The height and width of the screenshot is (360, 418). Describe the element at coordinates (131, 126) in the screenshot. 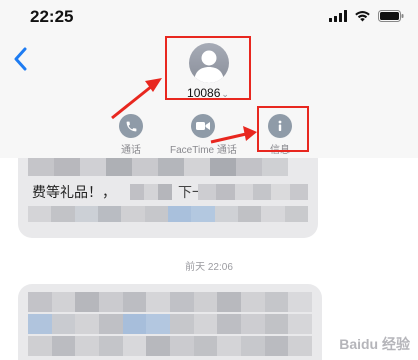

I see `phone-icon` at that location.